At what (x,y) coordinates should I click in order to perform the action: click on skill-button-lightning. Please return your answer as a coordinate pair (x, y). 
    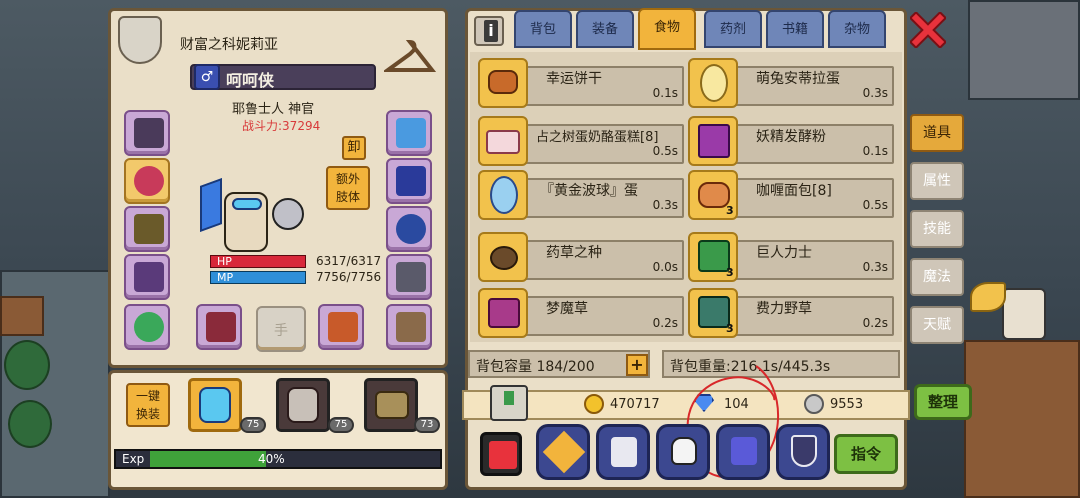
    Looking at the image, I should click on (563, 452).